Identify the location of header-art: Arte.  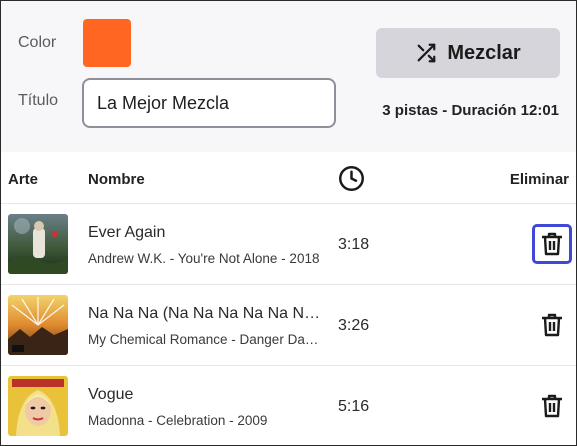
(23, 179).